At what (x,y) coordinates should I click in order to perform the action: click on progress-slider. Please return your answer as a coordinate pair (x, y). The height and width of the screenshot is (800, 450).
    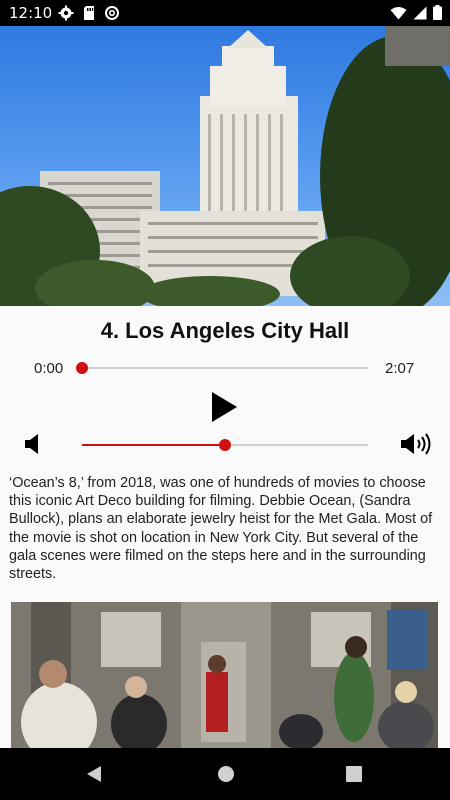
    Looking at the image, I should click on (225, 368).